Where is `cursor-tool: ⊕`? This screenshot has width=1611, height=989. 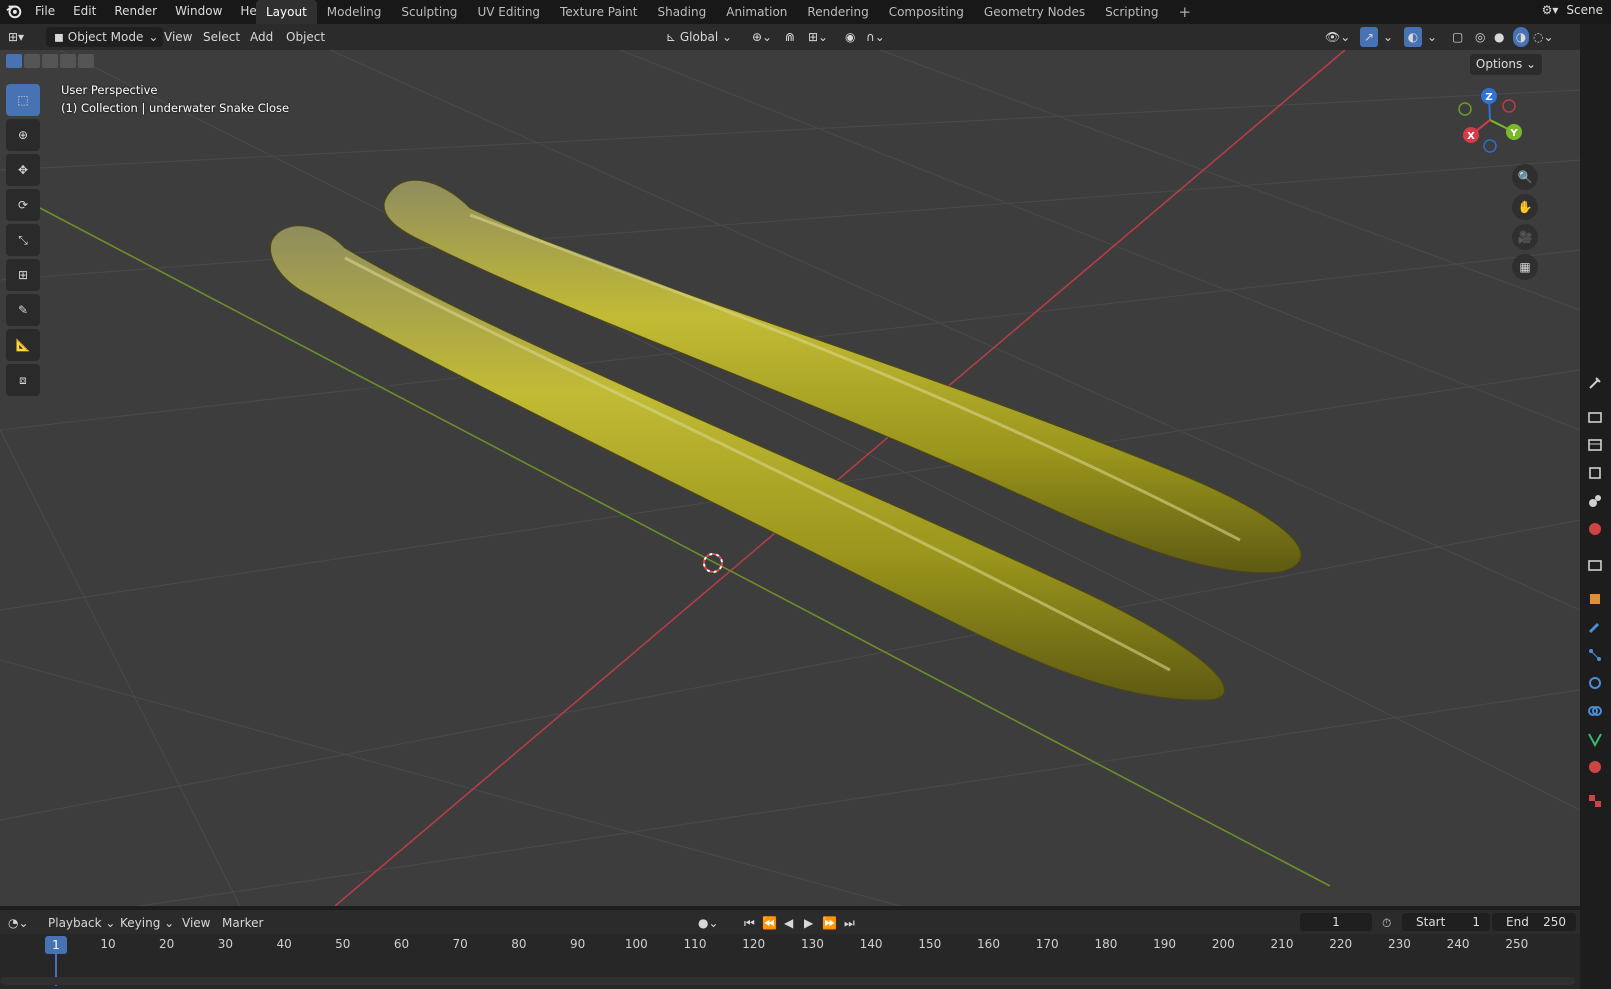 cursor-tool: ⊕ is located at coordinates (23, 135).